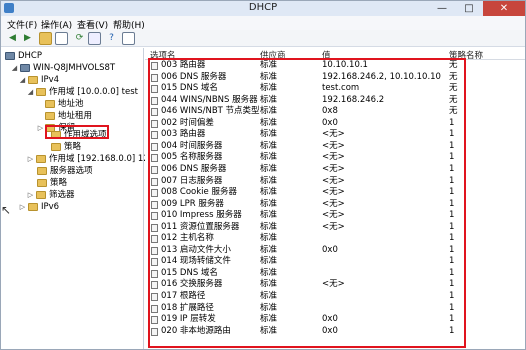  I want to click on filter-icon, so click(41, 195).